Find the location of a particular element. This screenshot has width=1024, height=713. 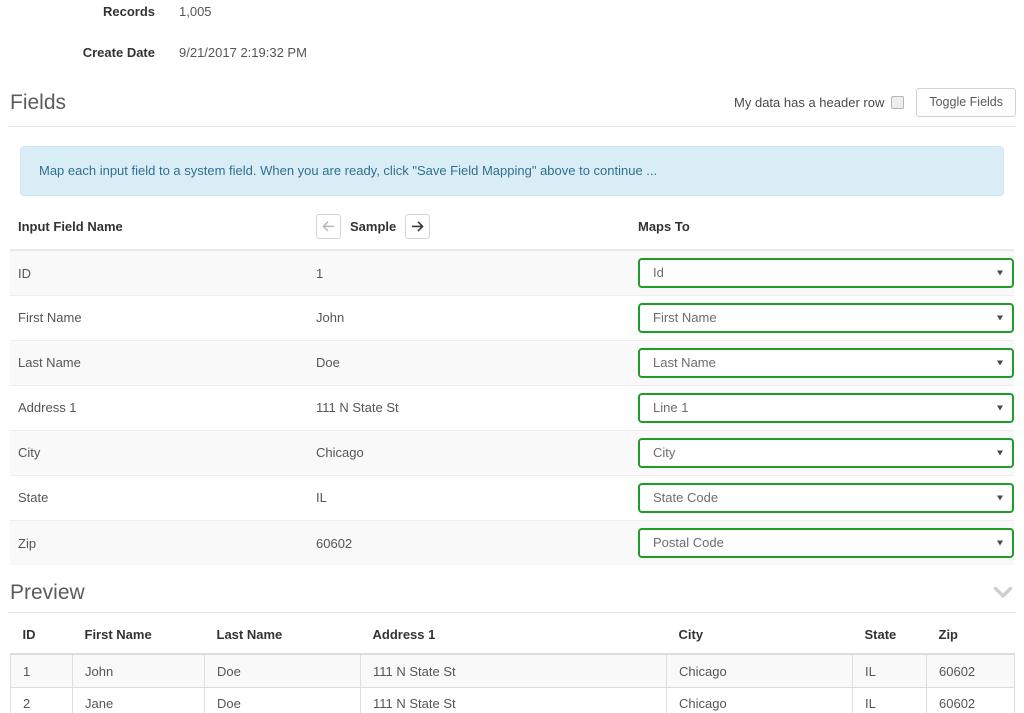

preview-col-zip: Zip is located at coordinates (970, 641).